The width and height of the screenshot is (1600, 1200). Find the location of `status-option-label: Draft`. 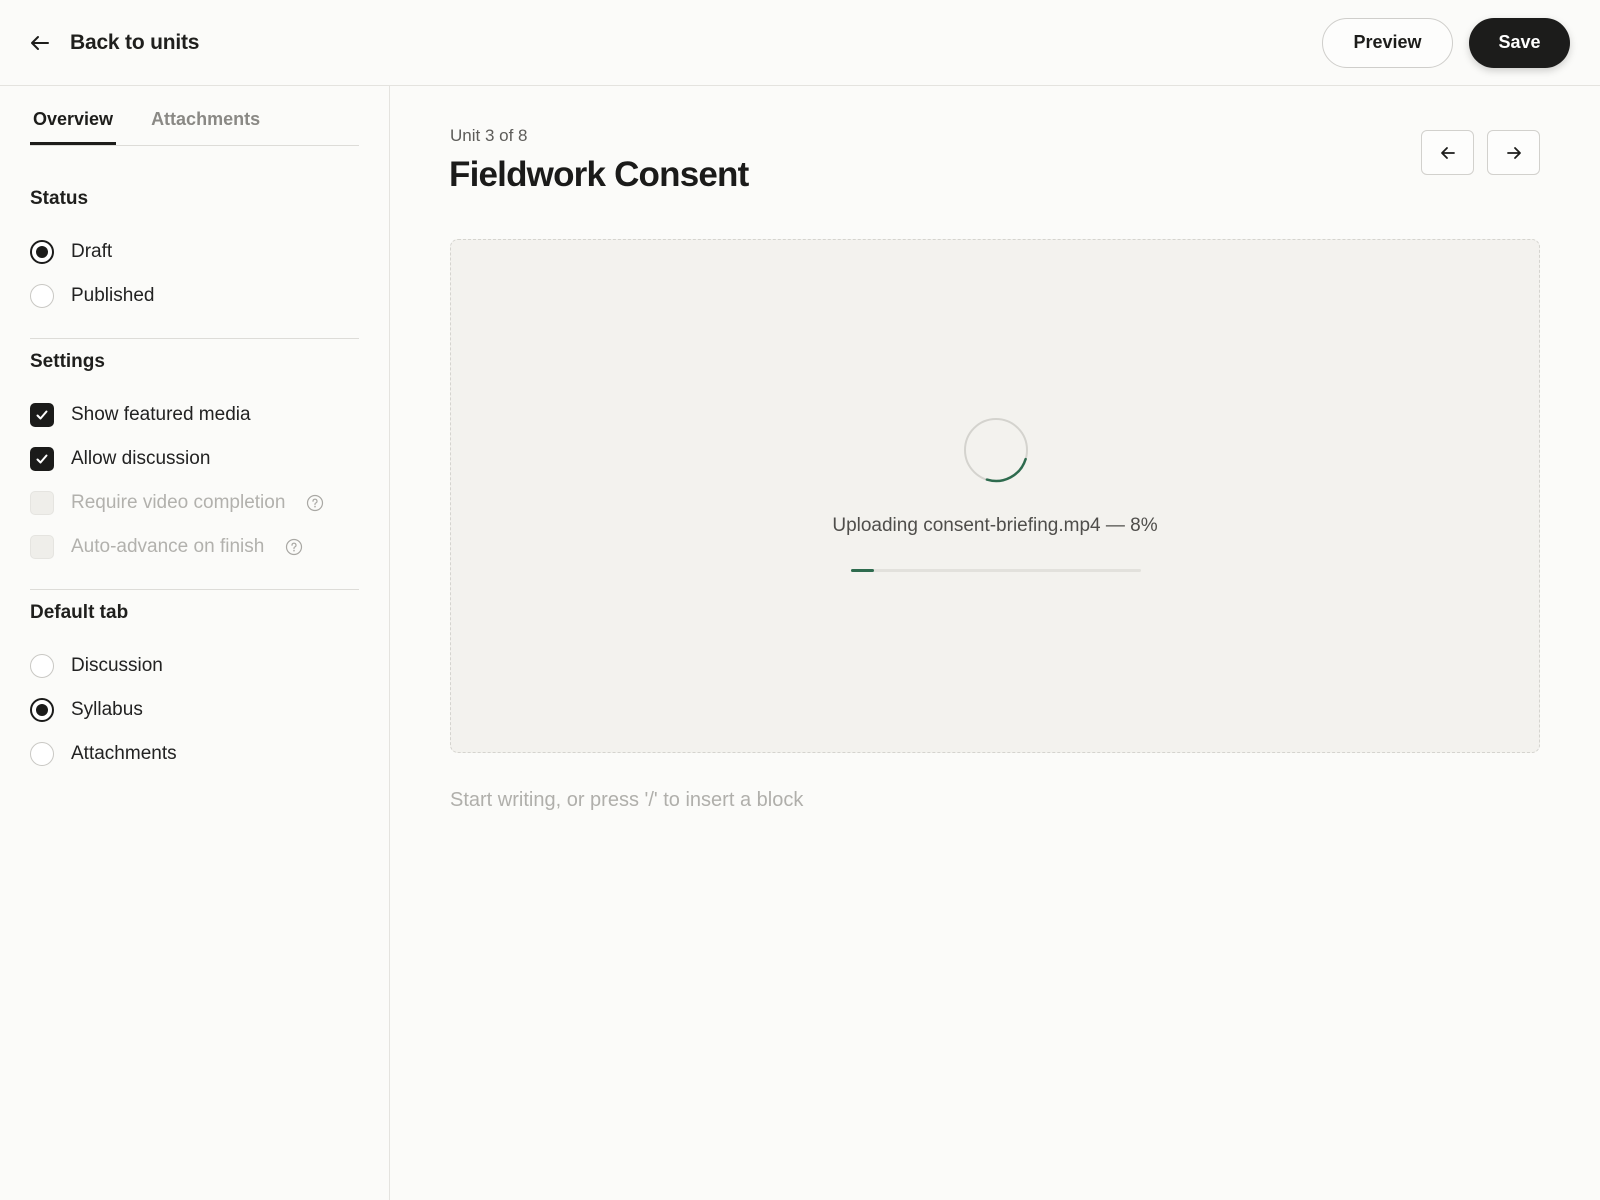

status-option-label: Draft is located at coordinates (92, 251).